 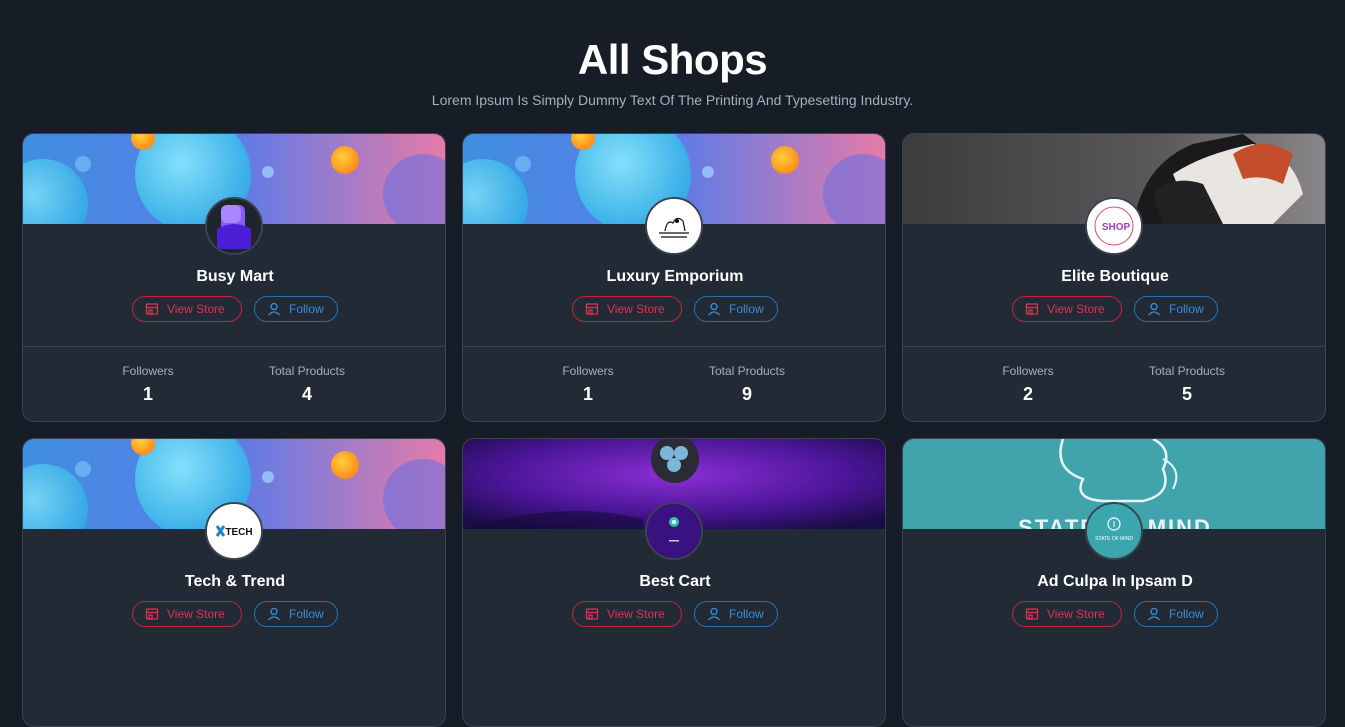 I want to click on shop-card: TECH Tech & Trend View Store Follow, so click(x=234, y=582).